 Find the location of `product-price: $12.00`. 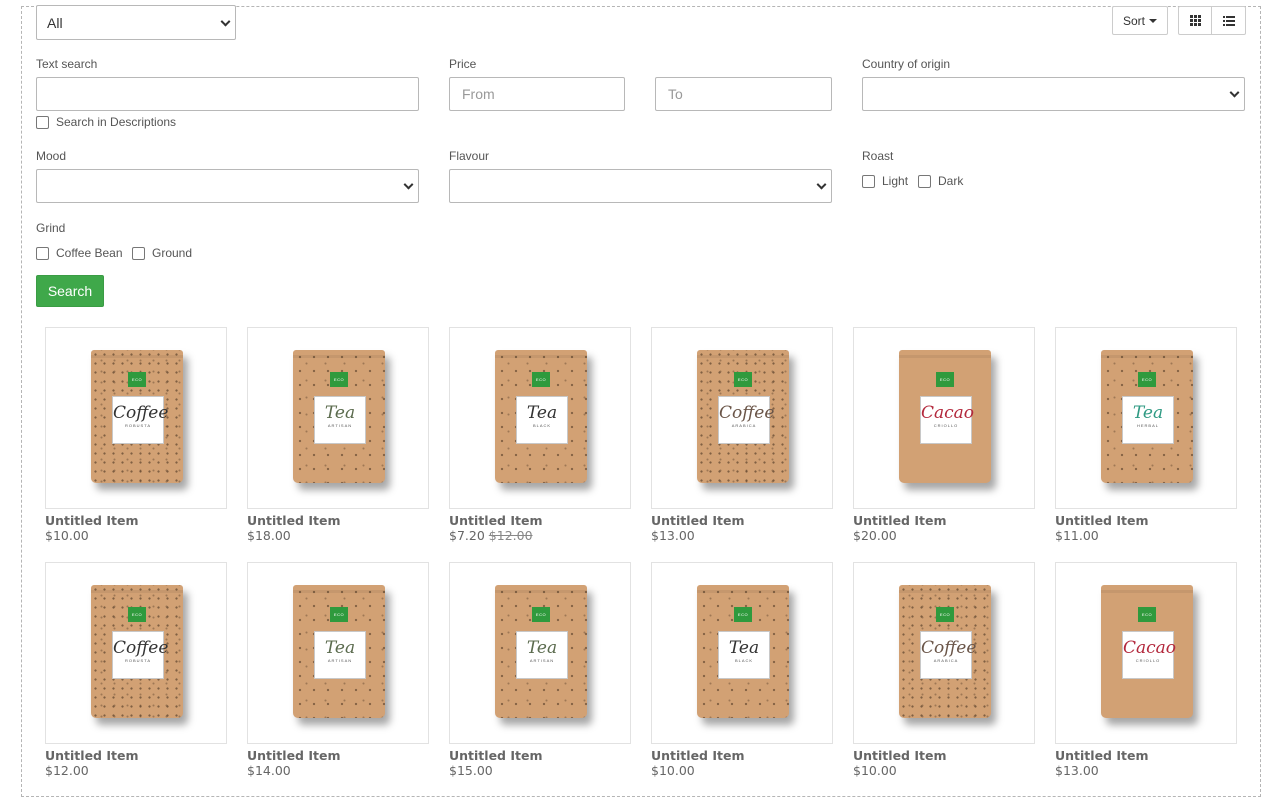

product-price: $12.00 is located at coordinates (69, 770).